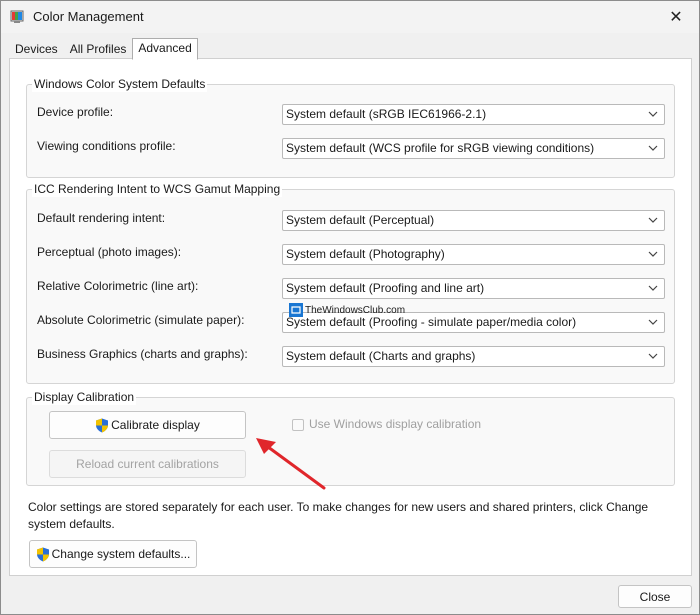 This screenshot has width=700, height=615. I want to click on relative-colorimetric-value: System default (Proofing and line art), so click(385, 288).